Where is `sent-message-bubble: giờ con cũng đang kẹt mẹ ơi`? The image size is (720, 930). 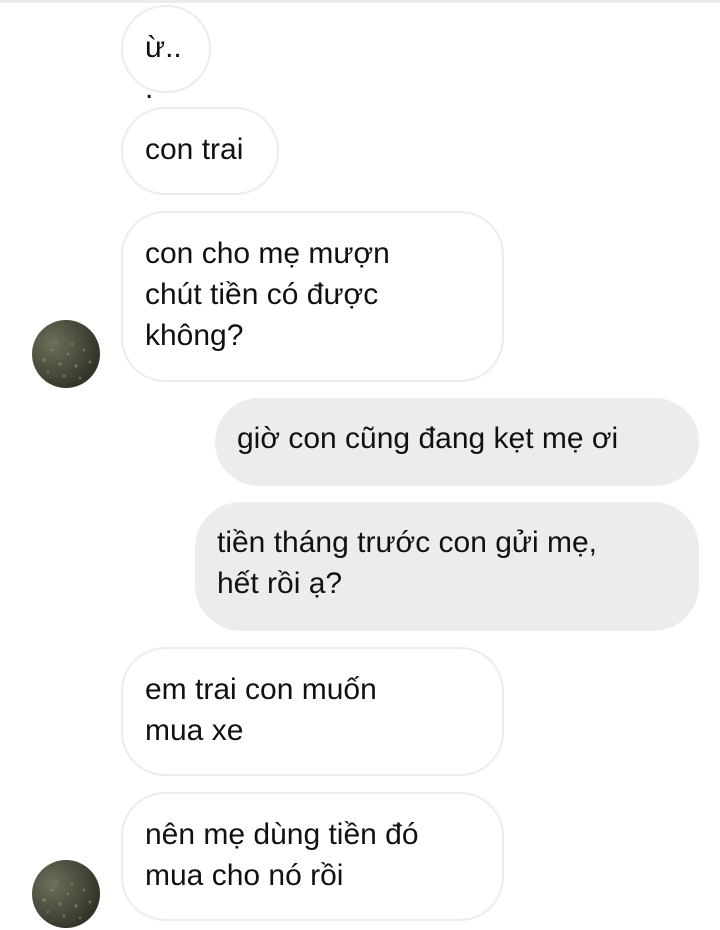
sent-message-bubble: giờ con cũng đang kẹt mẹ ơi is located at coordinates (457, 442).